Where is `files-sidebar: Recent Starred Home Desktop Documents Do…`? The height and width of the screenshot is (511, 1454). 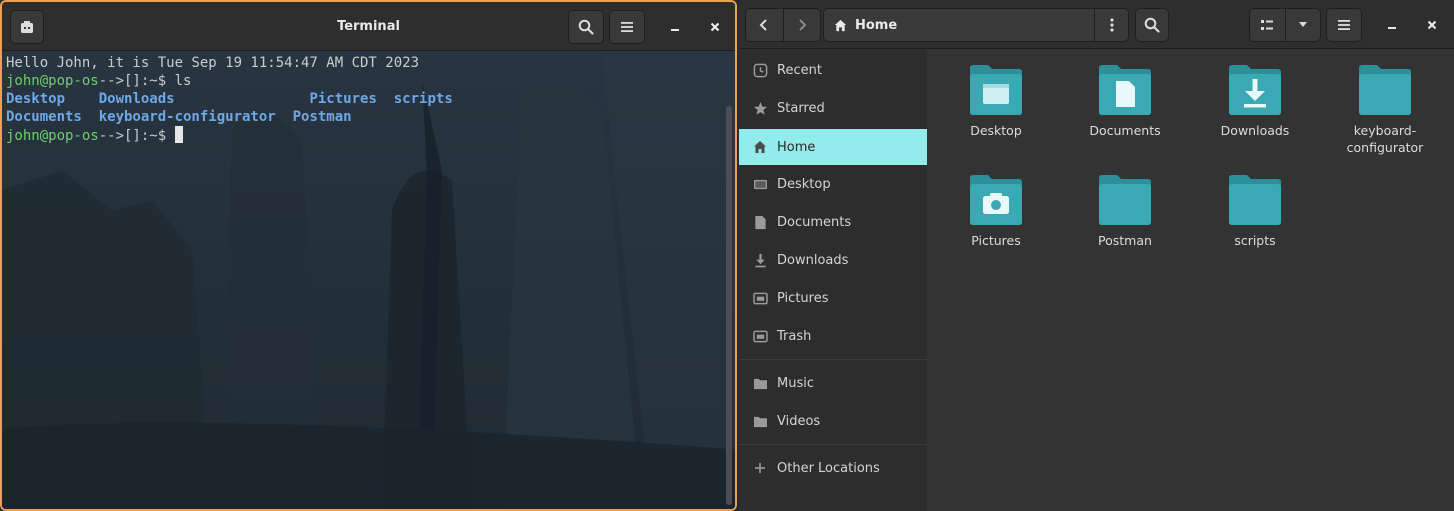
files-sidebar: Recent Starred Home Desktop Documents Do… is located at coordinates (833, 280).